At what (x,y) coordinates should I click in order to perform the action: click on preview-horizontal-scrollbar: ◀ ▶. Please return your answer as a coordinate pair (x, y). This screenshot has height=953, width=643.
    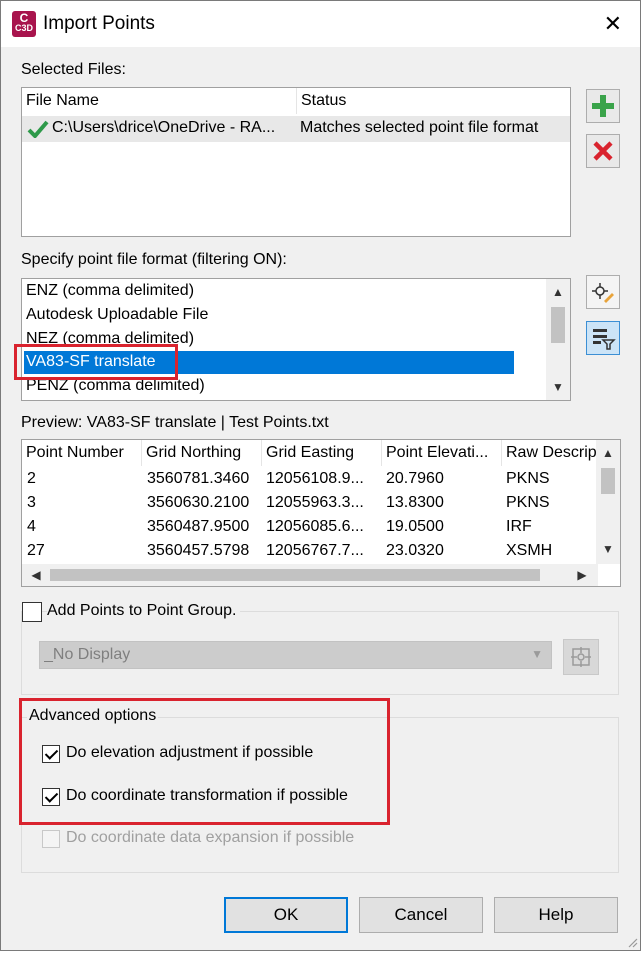
    Looking at the image, I should click on (310, 575).